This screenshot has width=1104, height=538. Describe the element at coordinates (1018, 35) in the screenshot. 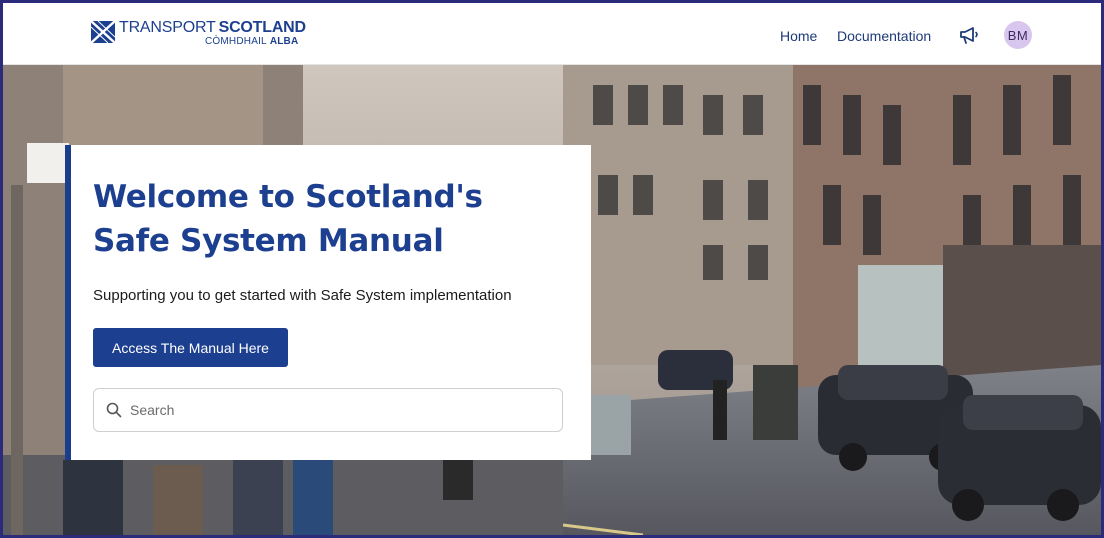

I see `user-avatar: BM` at that location.